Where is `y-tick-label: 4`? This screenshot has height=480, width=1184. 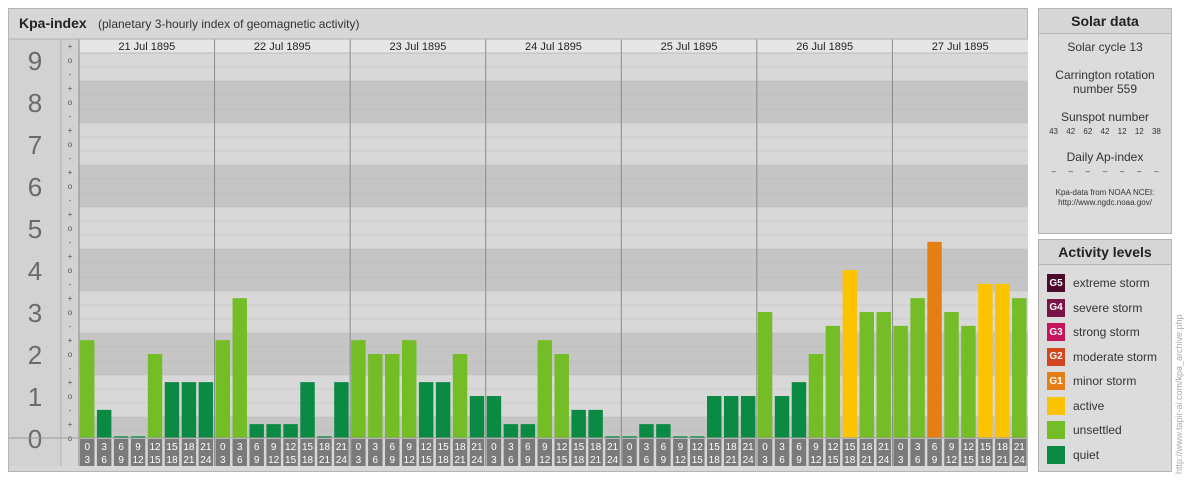 y-tick-label: 4 is located at coordinates (35, 271).